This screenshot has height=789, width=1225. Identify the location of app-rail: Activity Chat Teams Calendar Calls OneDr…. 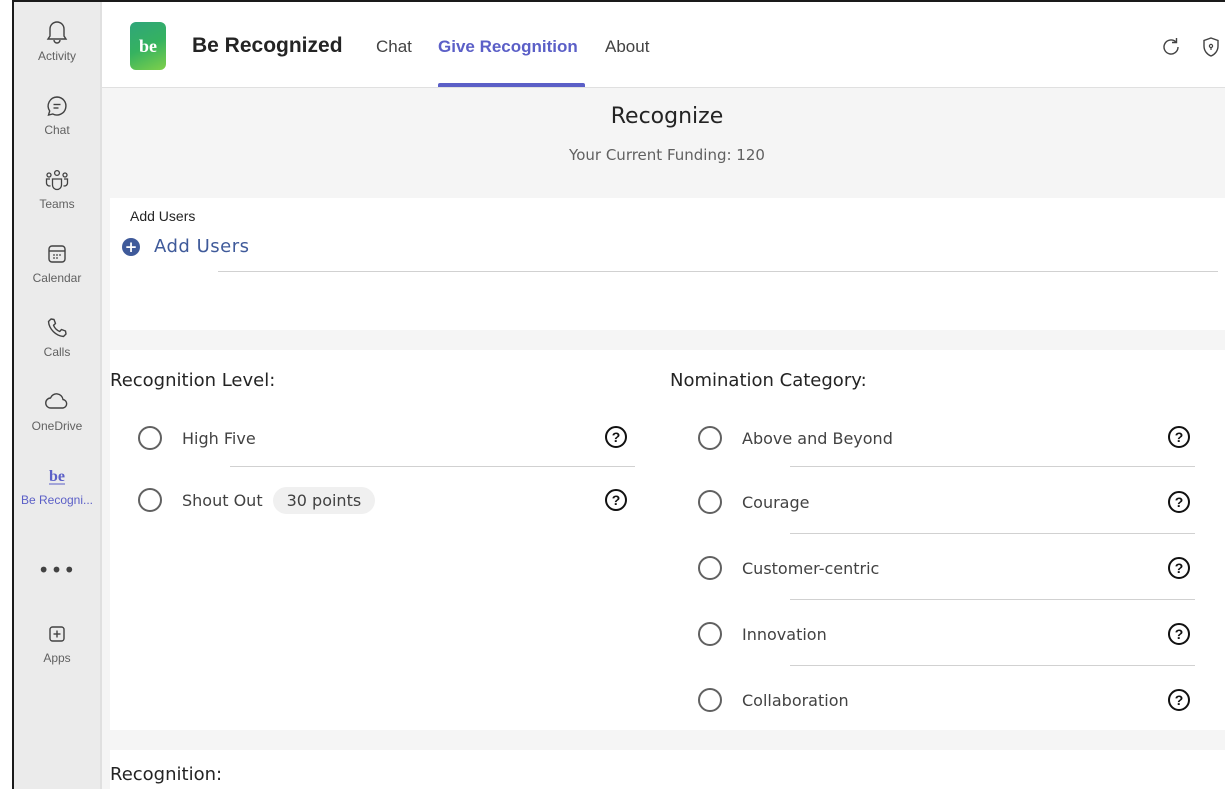
(57, 395).